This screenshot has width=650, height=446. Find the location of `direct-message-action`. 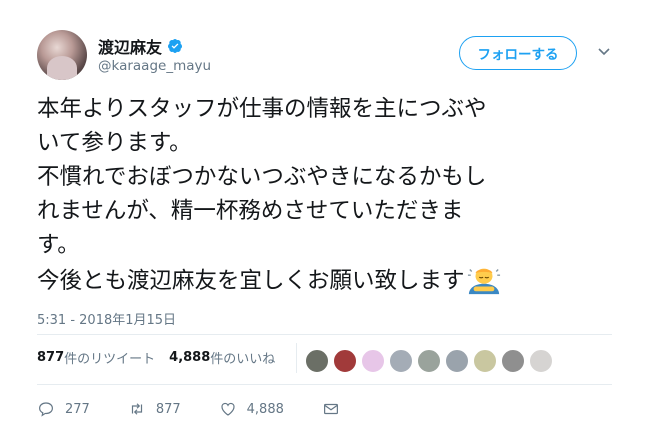

direct-message-action is located at coordinates (336, 409).